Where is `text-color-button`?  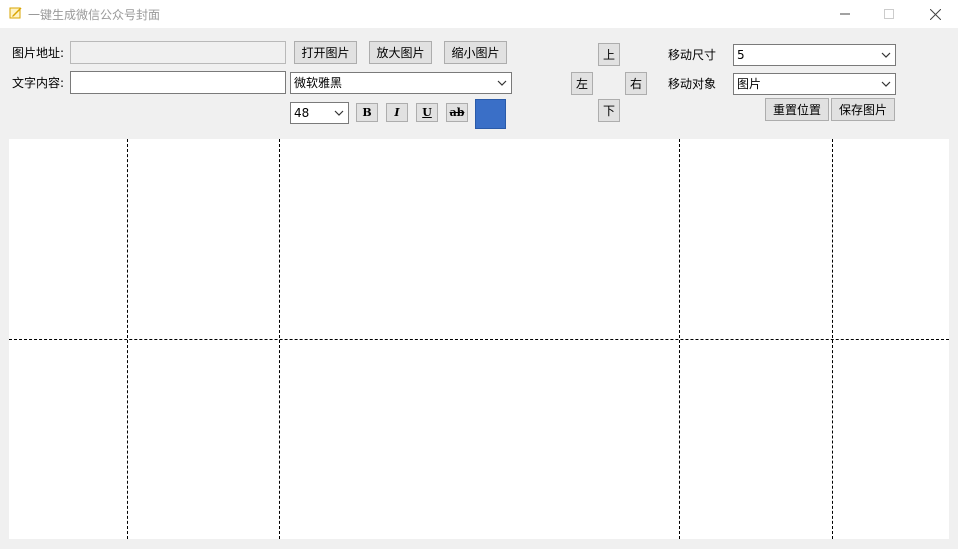
text-color-button is located at coordinates (490, 114).